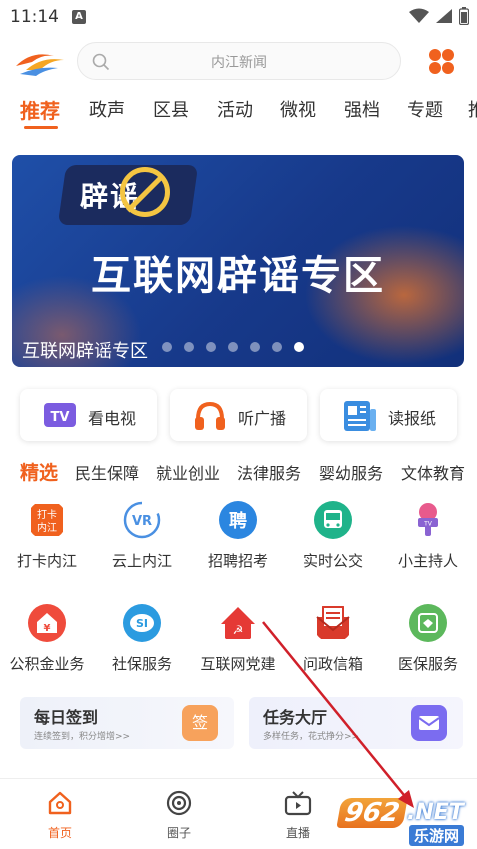 Image resolution: width=477 pixels, height=849 pixels. I want to click on service-mailbox: 问政信箱, so click(333, 643).